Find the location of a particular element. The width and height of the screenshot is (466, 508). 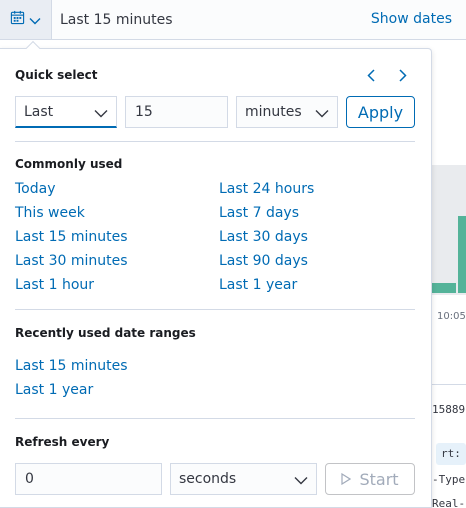

previous-range-button is located at coordinates (371, 76).